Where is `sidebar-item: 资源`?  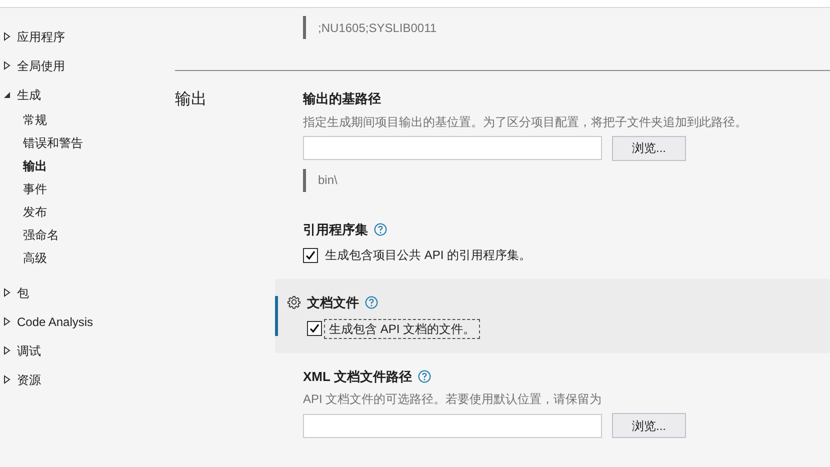 sidebar-item: 资源 is located at coordinates (29, 379).